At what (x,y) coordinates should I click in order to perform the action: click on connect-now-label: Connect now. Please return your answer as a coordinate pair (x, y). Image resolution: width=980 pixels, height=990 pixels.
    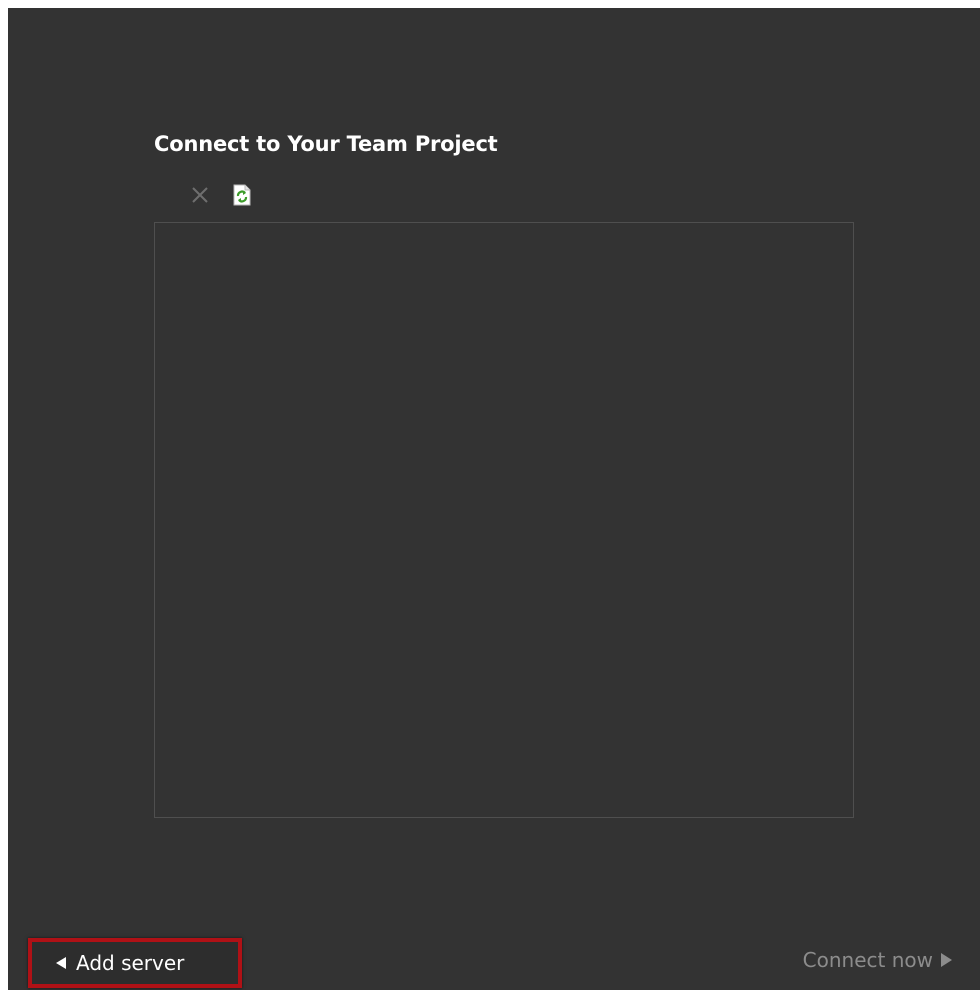
    Looking at the image, I should click on (867, 960).